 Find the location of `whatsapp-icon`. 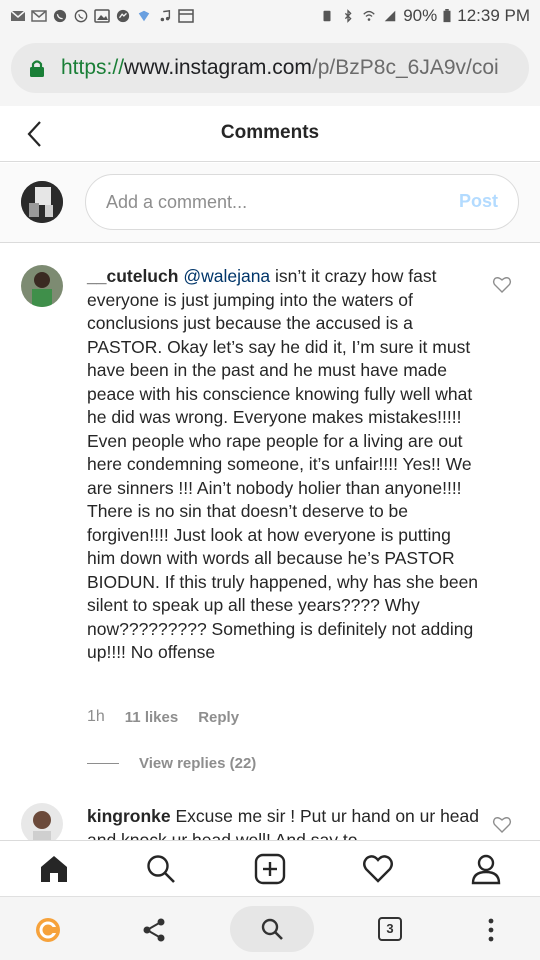

whatsapp-icon is located at coordinates (60, 16).